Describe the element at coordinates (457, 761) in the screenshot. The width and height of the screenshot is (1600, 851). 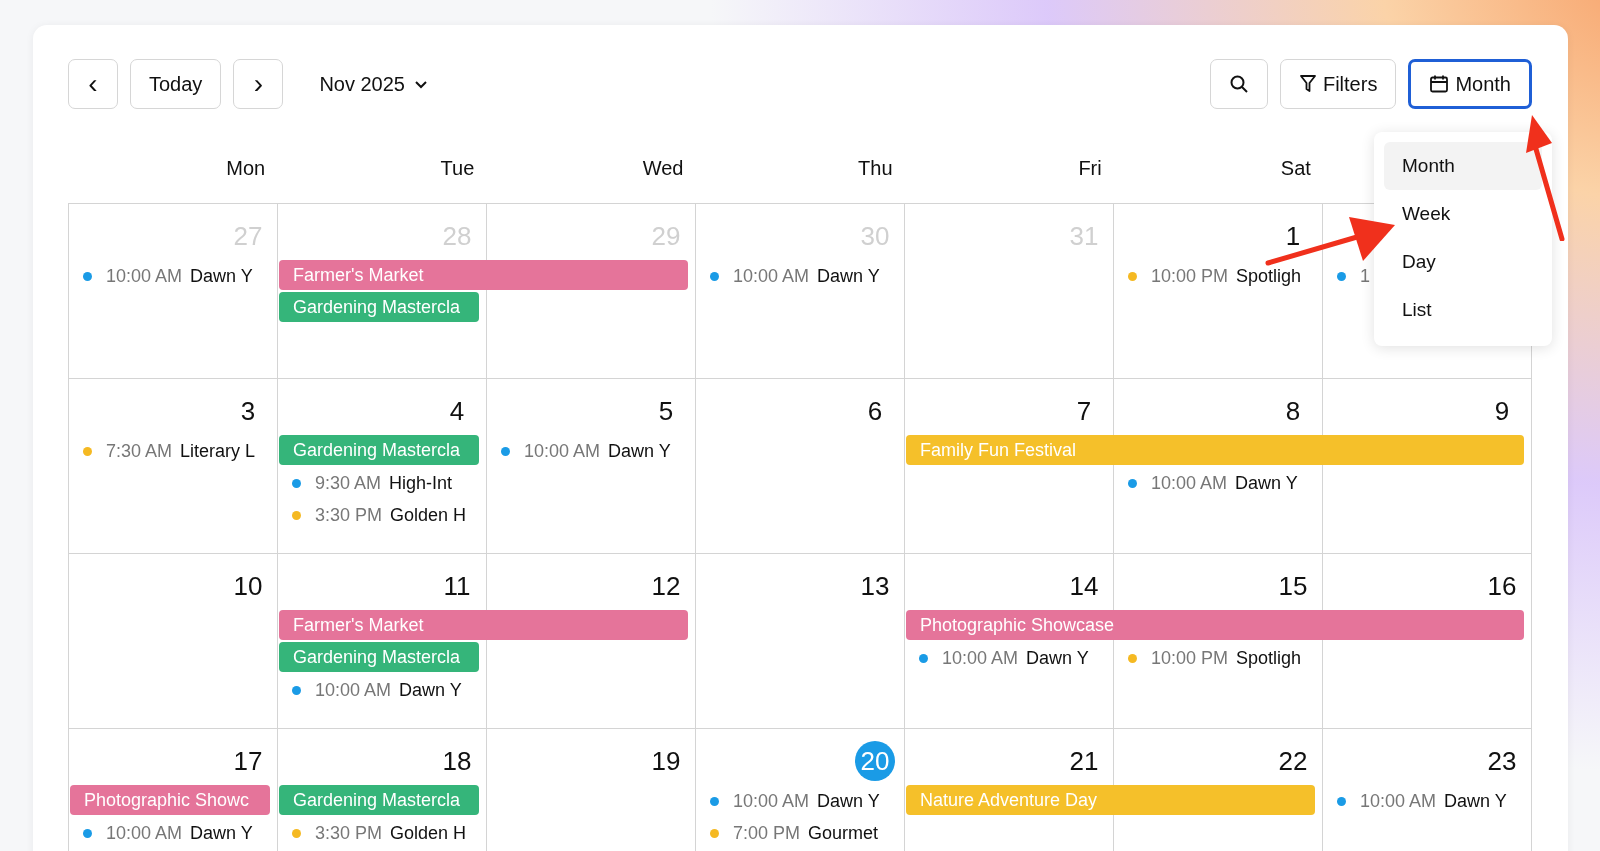
I see `day-number: 18` at that location.